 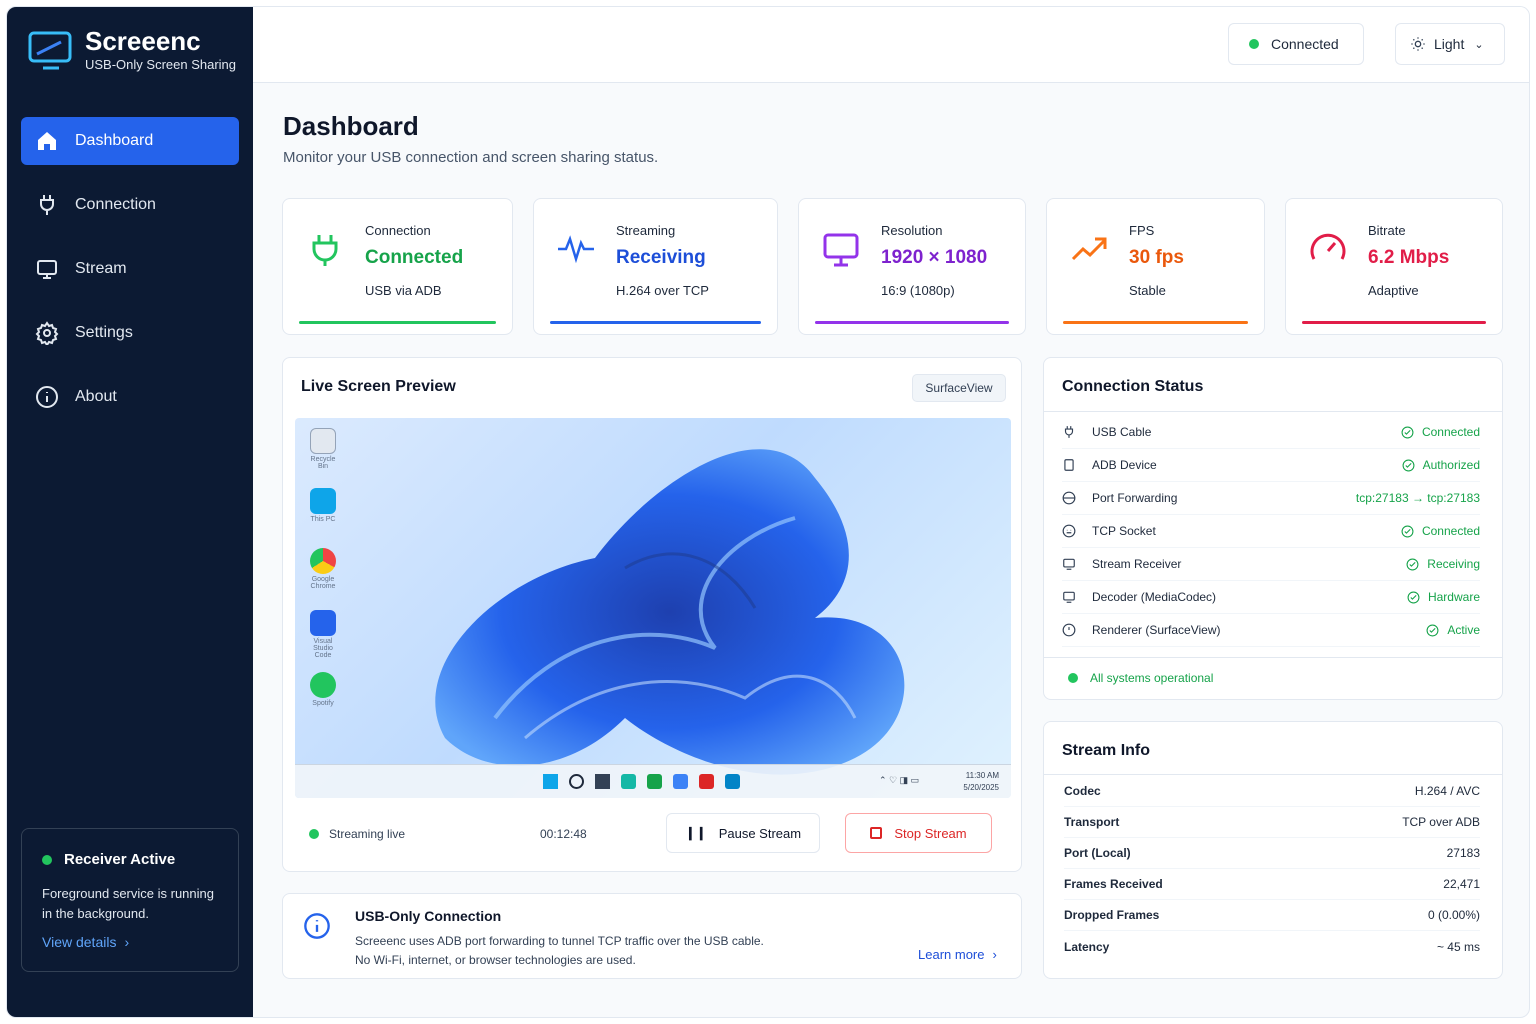 I want to click on trending-up-icon, so click(x=1089, y=249).